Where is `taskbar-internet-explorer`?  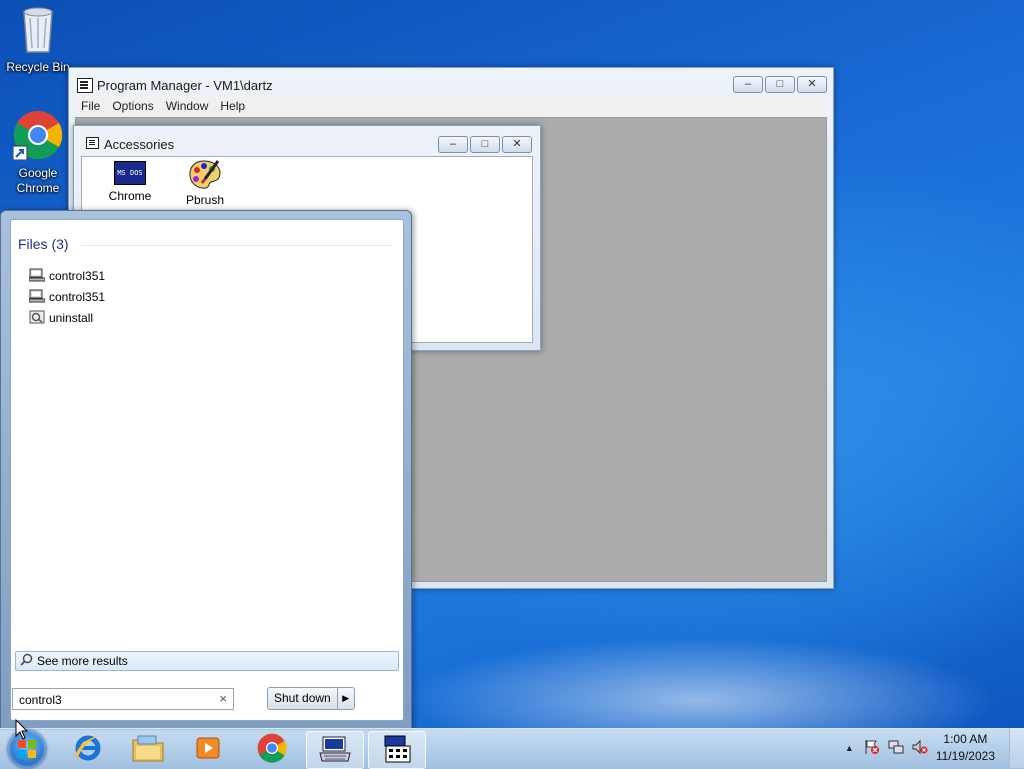 taskbar-internet-explorer is located at coordinates (88, 749).